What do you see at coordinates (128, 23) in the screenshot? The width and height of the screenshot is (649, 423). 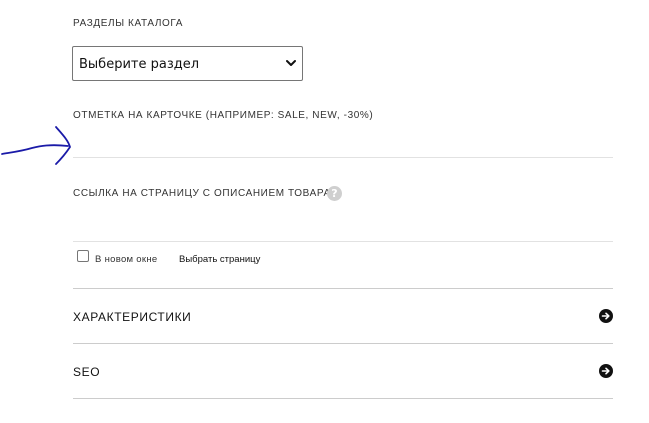 I see `catalog-sections-label: РАЗДЕЛЫ КАТАЛОГА` at bounding box center [128, 23].